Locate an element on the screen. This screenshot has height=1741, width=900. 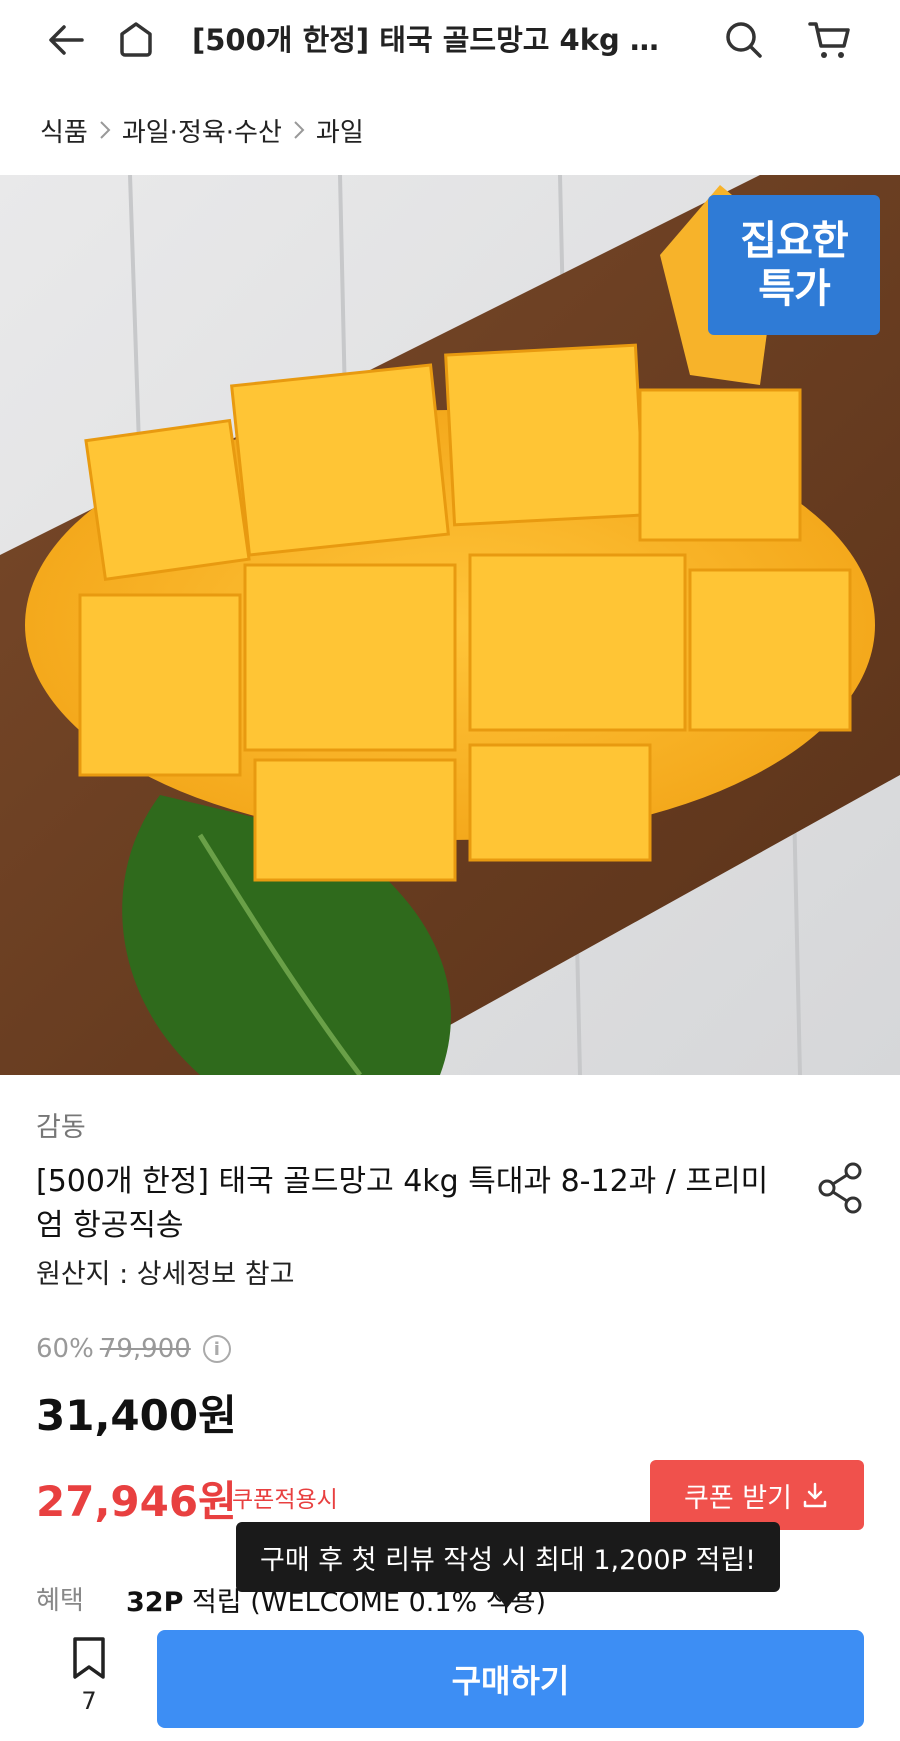
discount-row: 60% 79,900 i is located at coordinates (133, 1349).